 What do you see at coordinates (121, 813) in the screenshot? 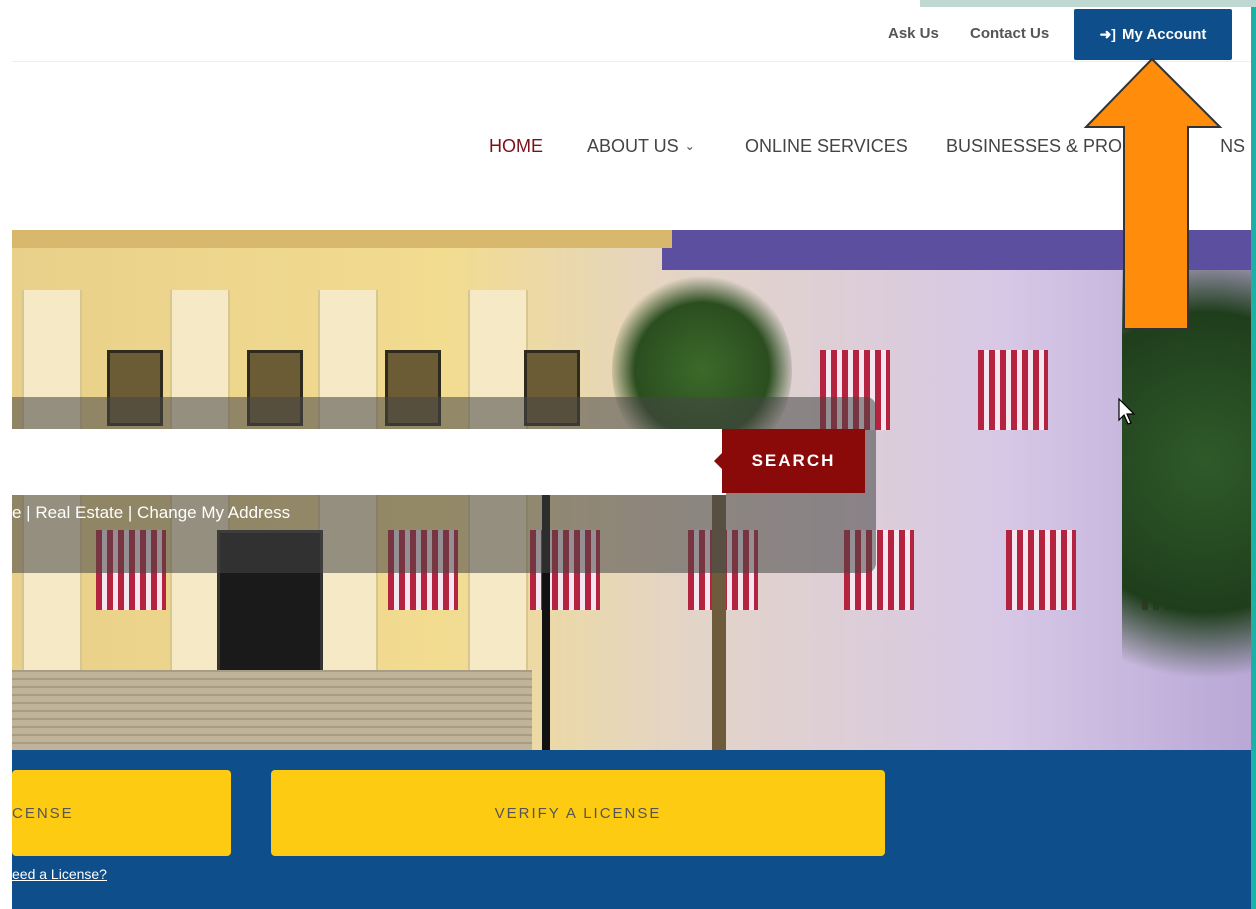
I see `apply-for-license-button: CENSE` at bounding box center [121, 813].